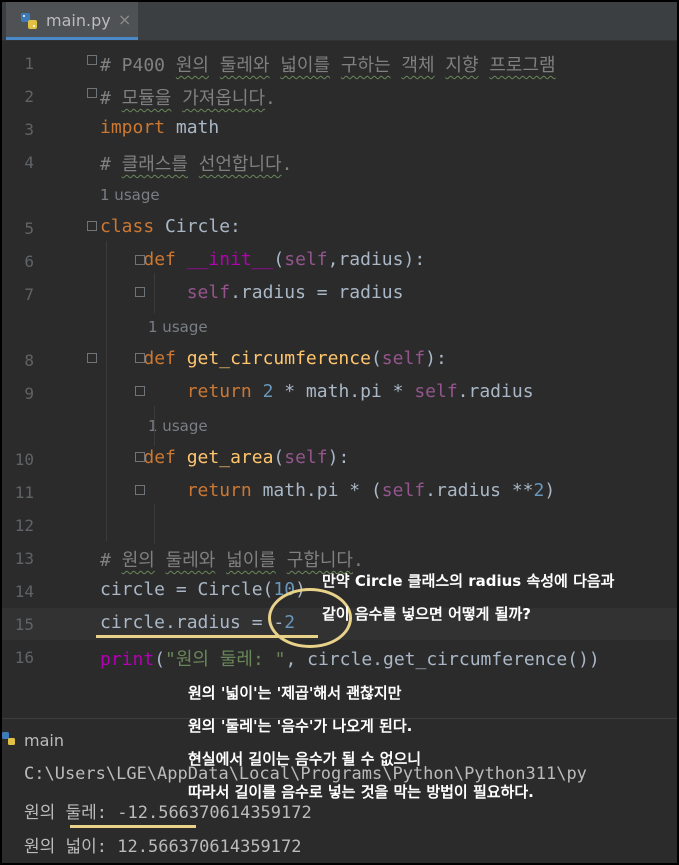 The height and width of the screenshot is (865, 679). What do you see at coordinates (24, 525) in the screenshot?
I see `line-number: 12` at bounding box center [24, 525].